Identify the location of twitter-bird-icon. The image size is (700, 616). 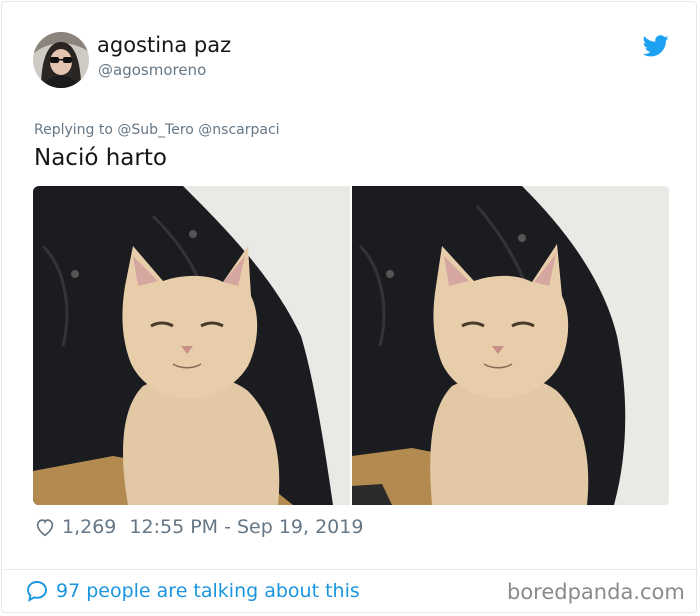
(656, 46).